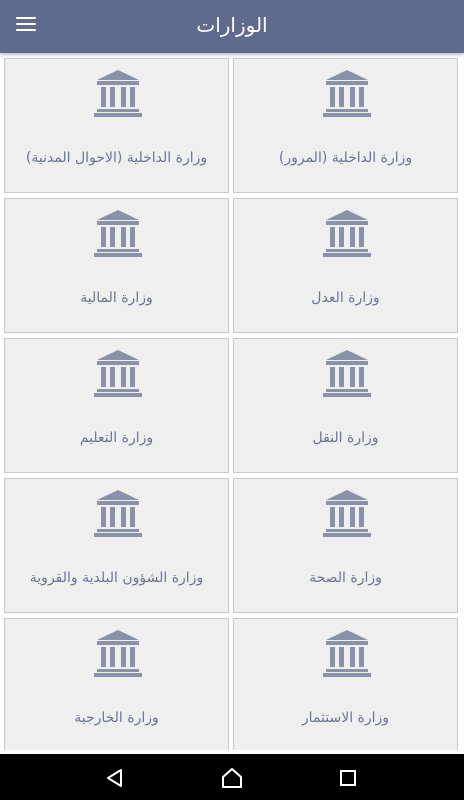 The width and height of the screenshot is (464, 800). What do you see at coordinates (348, 778) in the screenshot?
I see `recents-square-icon` at bounding box center [348, 778].